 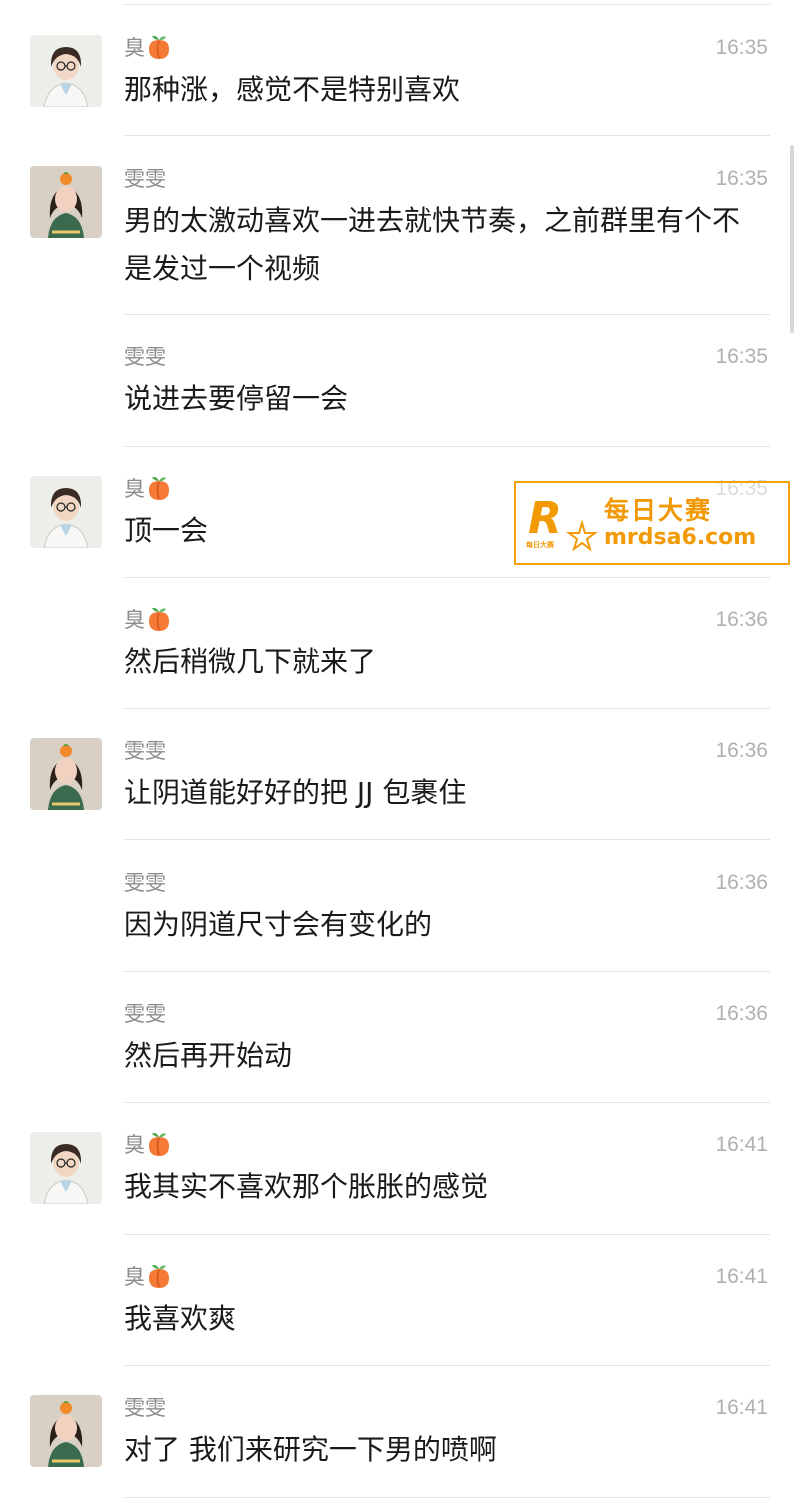 I want to click on scrollbar, so click(x=792, y=239).